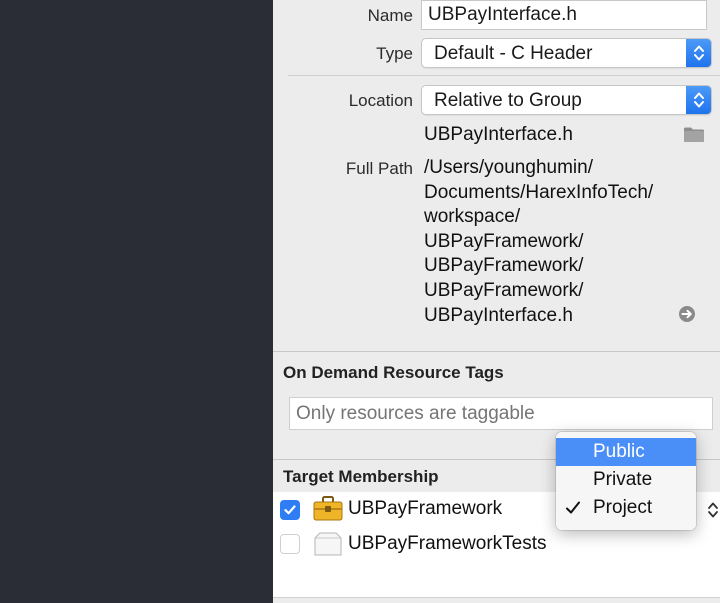 This screenshot has width=720, height=603. What do you see at coordinates (498, 315) in the screenshot?
I see `full-path-line: UBPayInterface.h` at bounding box center [498, 315].